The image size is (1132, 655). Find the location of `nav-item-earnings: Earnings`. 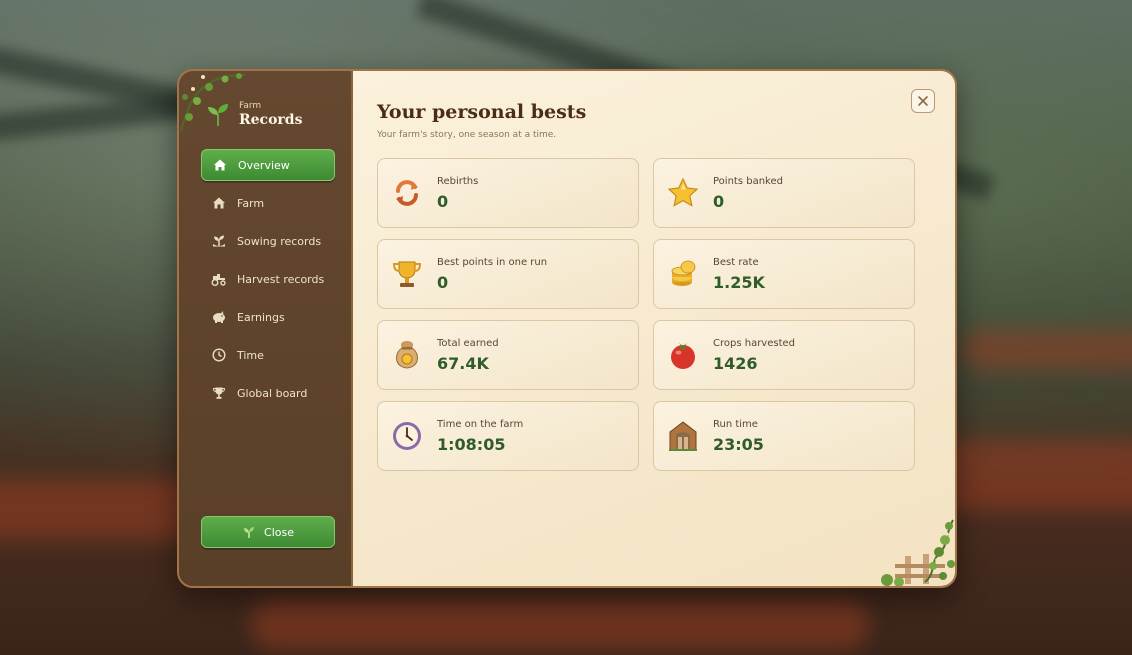

nav-item-earnings: Earnings is located at coordinates (268, 317).